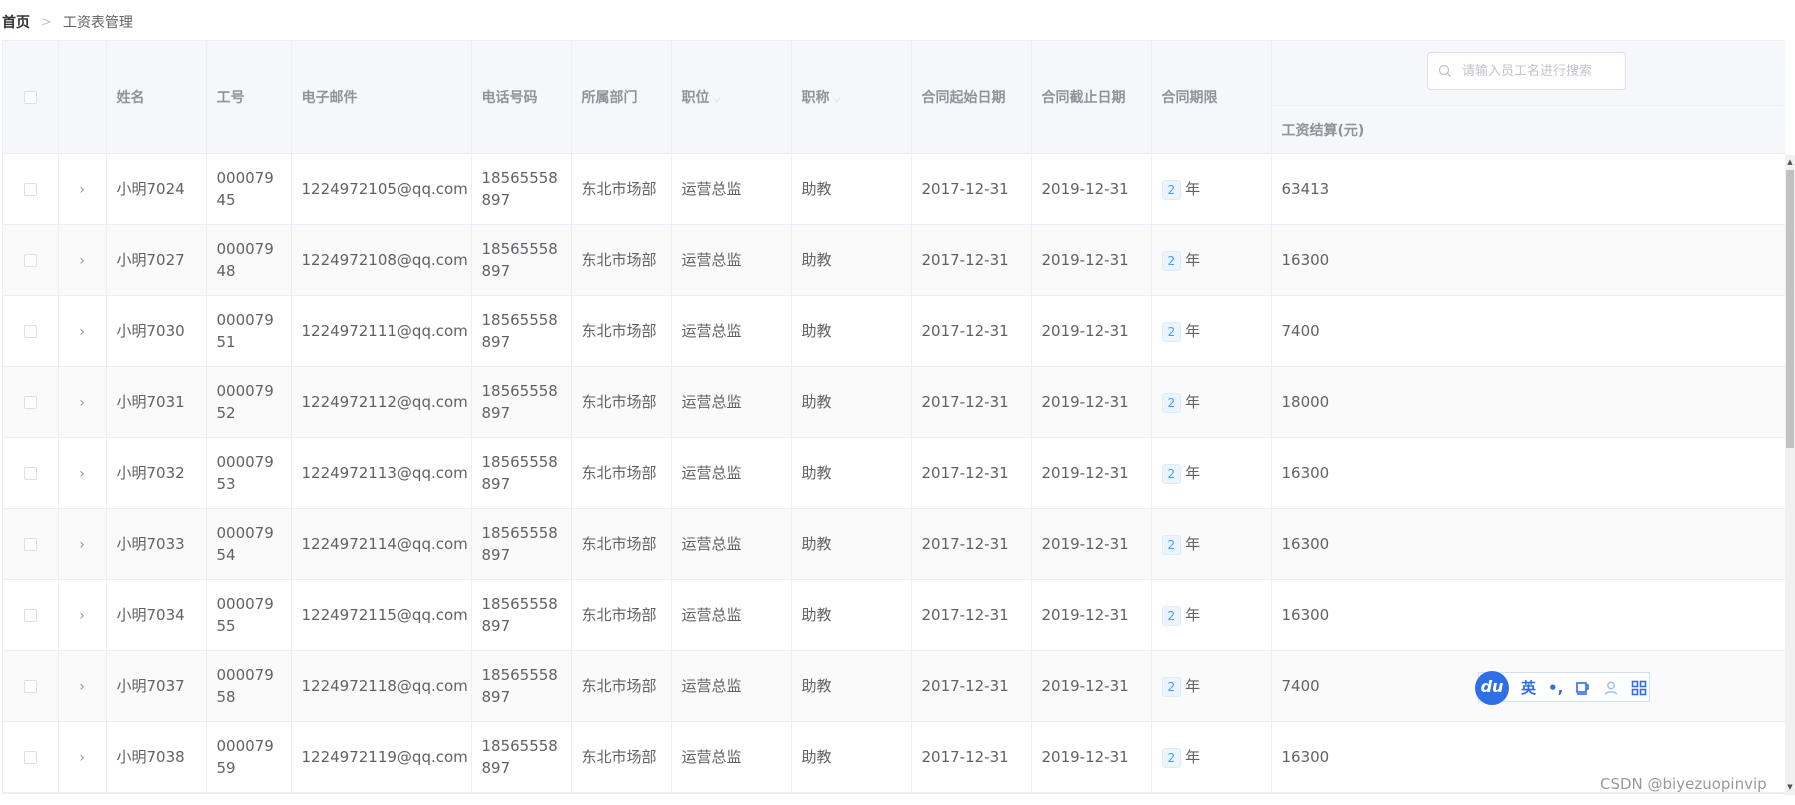 The image size is (1795, 805). I want to click on ime-language-toggle: 英, so click(1528, 687).